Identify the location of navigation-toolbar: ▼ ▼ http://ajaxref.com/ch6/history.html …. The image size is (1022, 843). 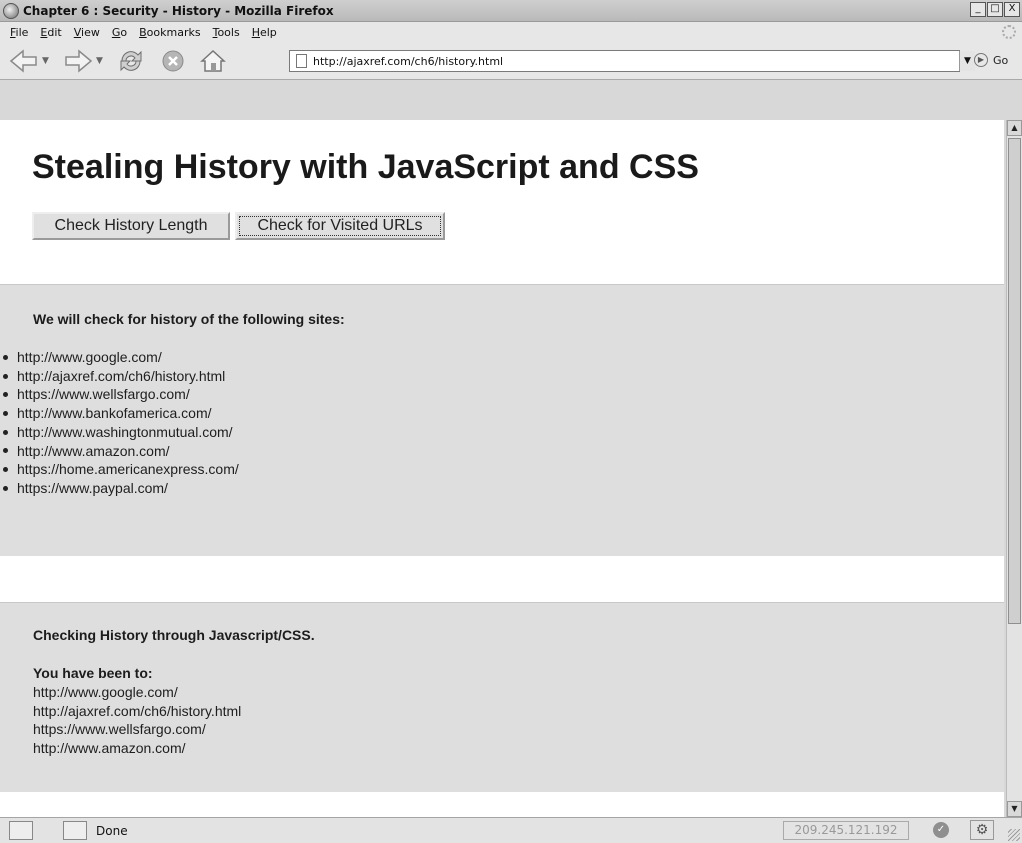
(511, 61).